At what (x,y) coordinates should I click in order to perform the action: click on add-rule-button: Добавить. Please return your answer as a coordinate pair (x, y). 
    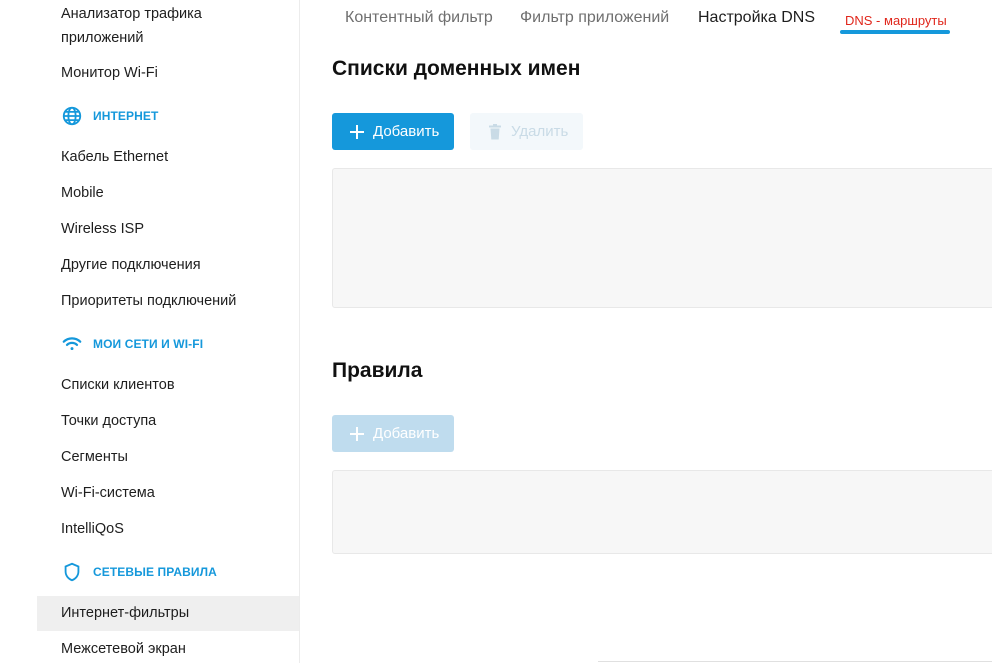
    Looking at the image, I should click on (393, 433).